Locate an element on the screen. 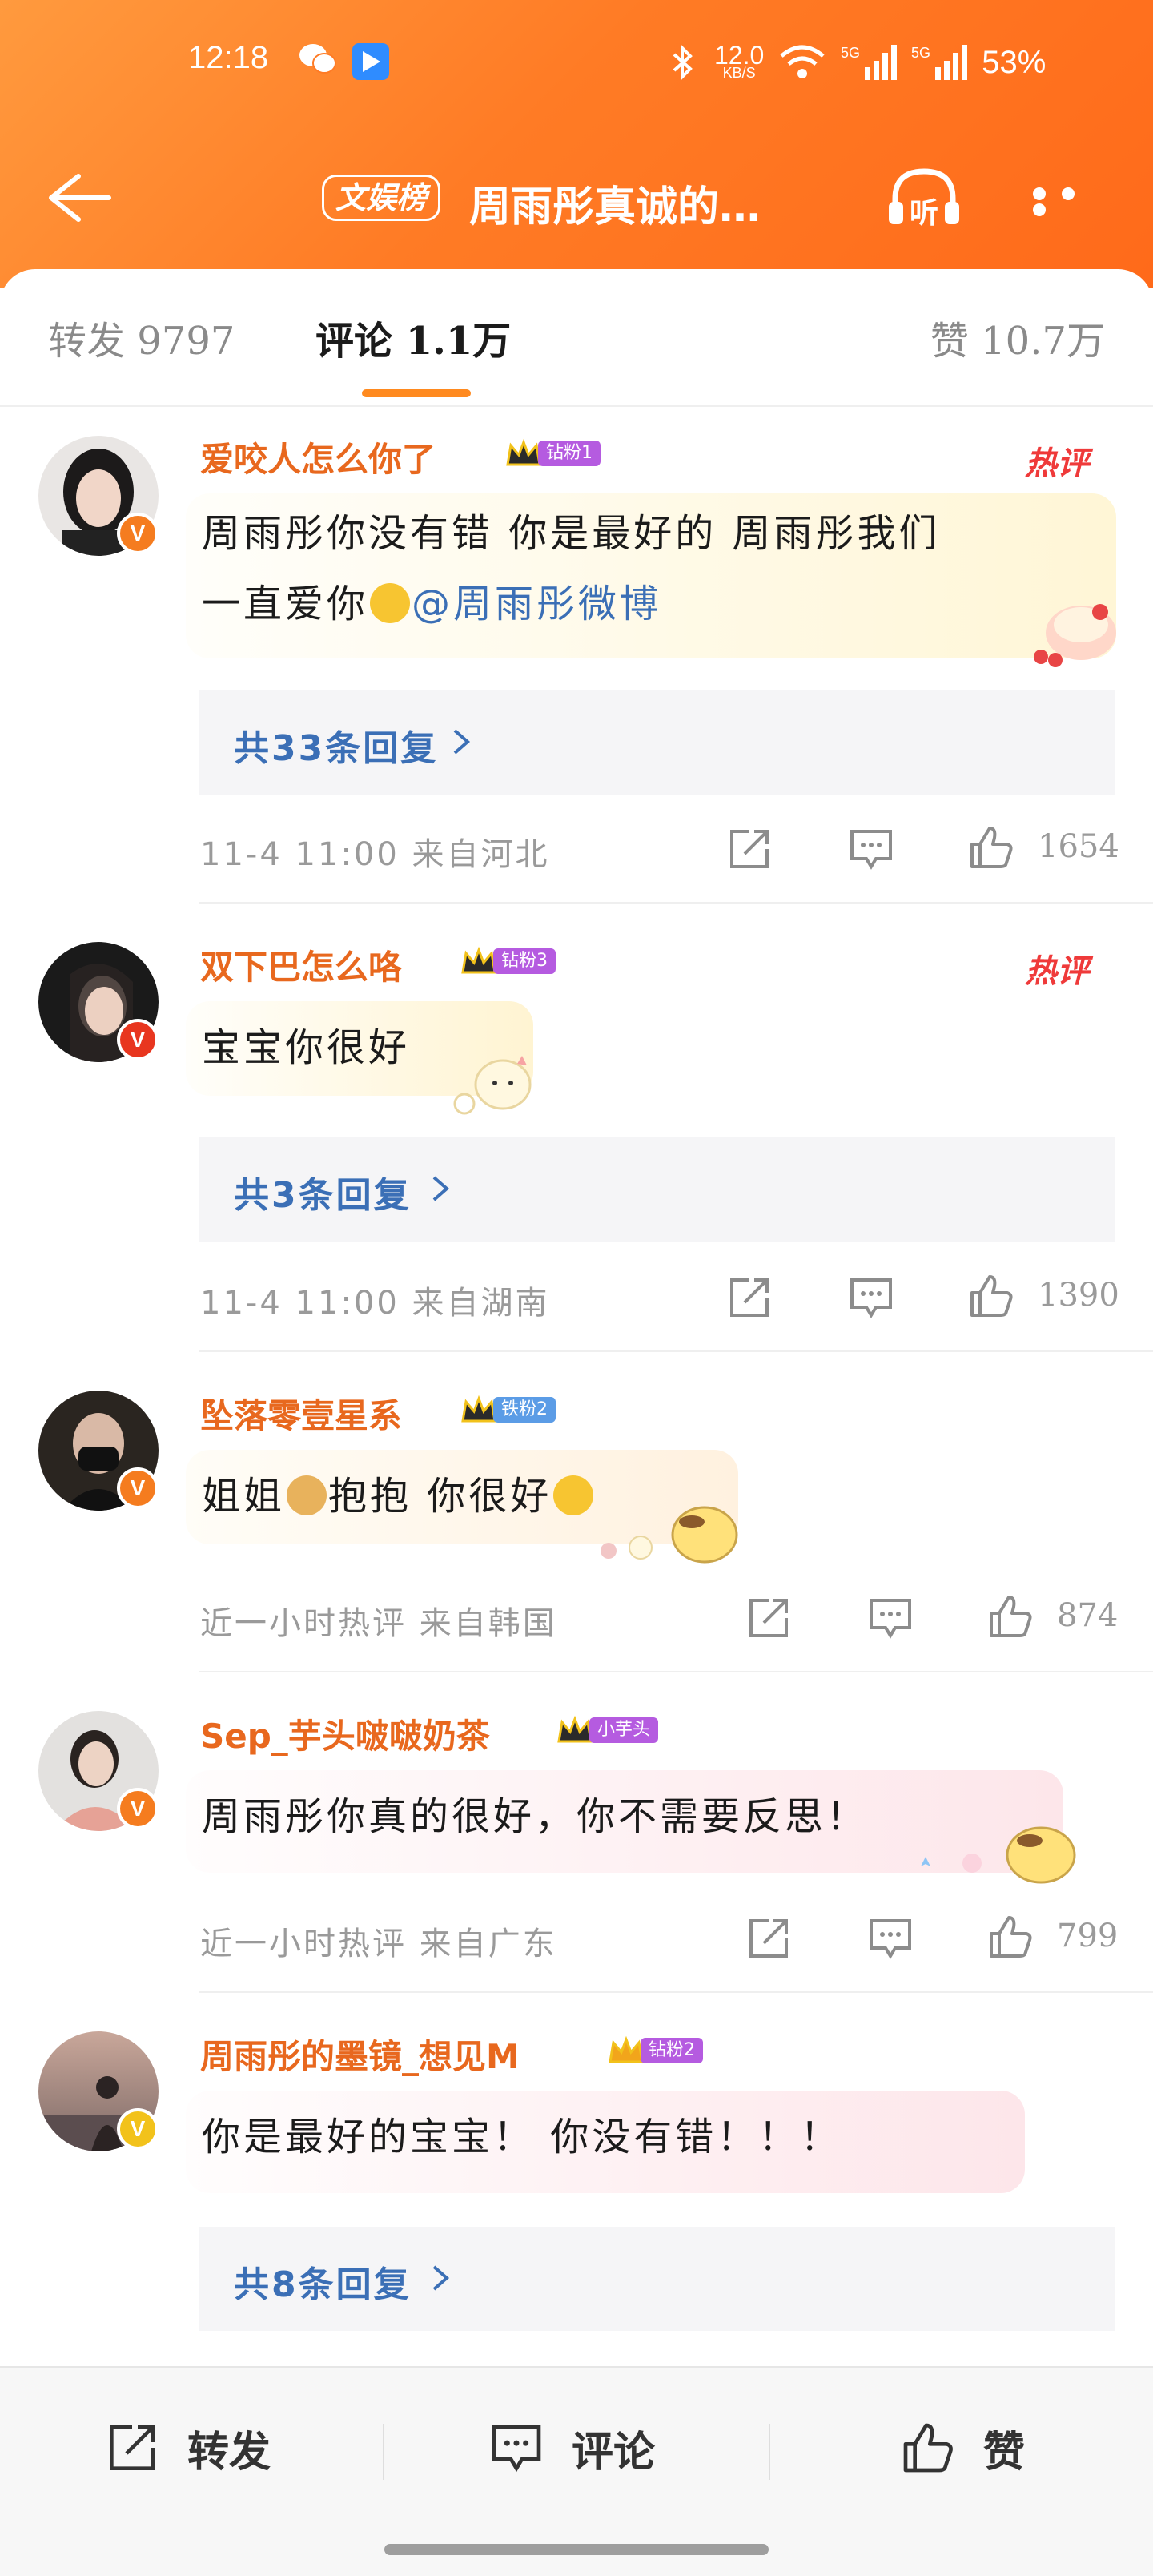  comment-text-line2: 一直爱你 @周雨彤微博 is located at coordinates (432, 604).